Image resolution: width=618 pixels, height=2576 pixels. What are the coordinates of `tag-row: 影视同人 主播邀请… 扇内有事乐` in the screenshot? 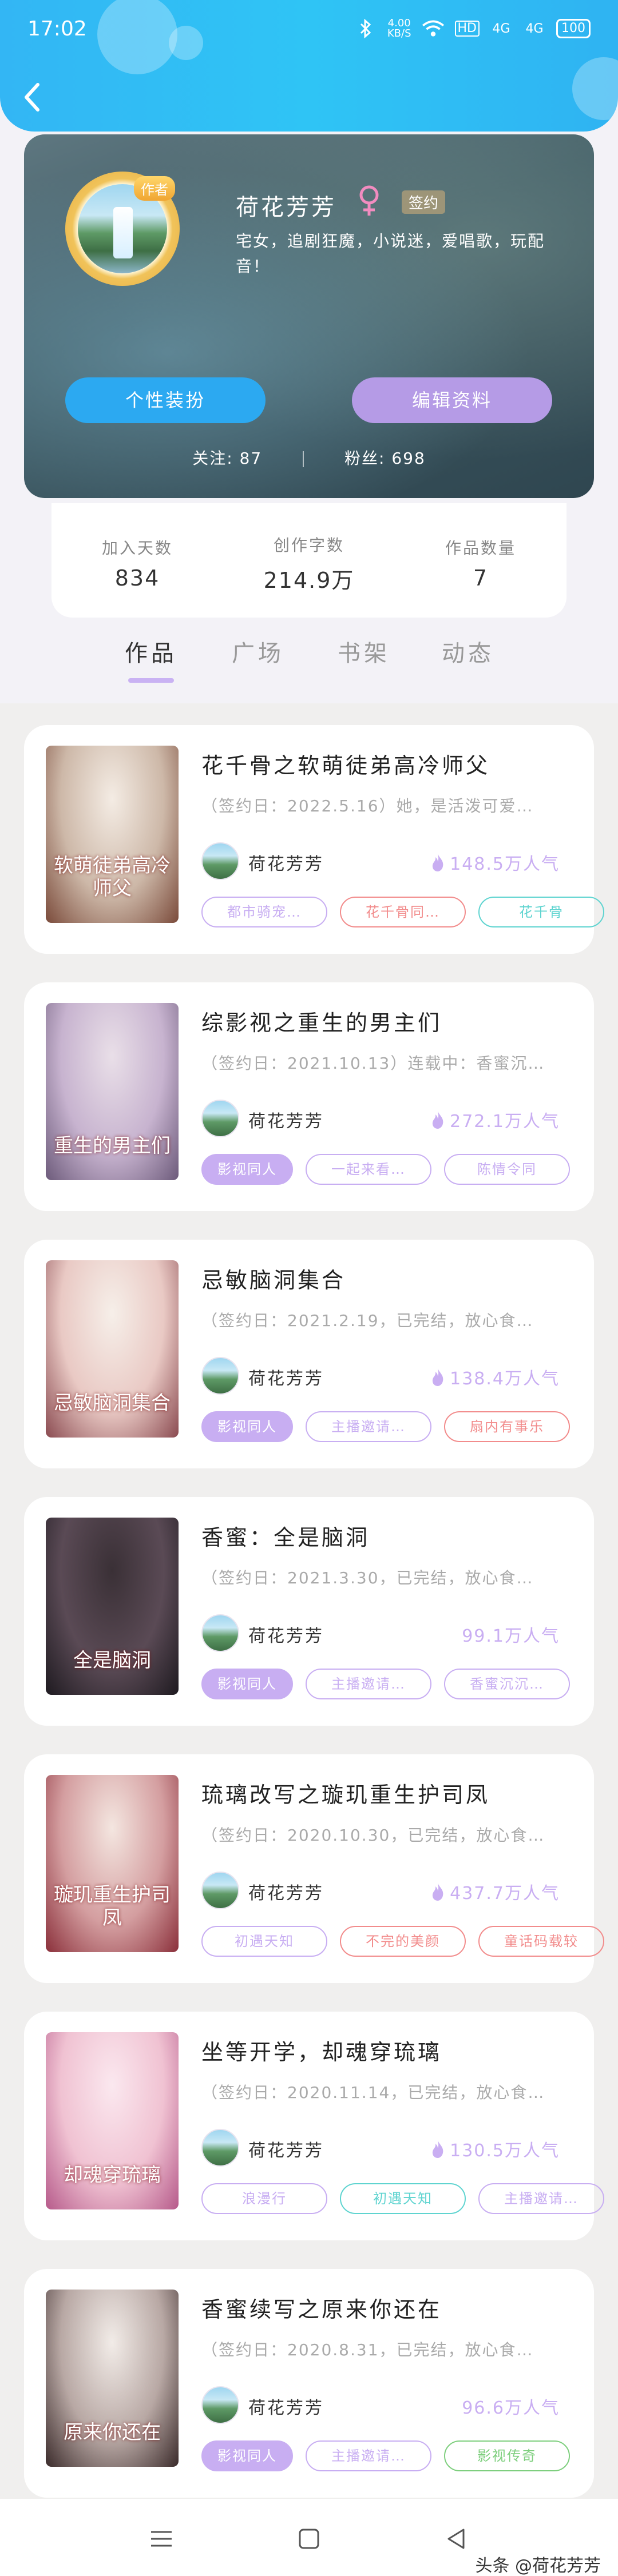 It's located at (385, 1426).